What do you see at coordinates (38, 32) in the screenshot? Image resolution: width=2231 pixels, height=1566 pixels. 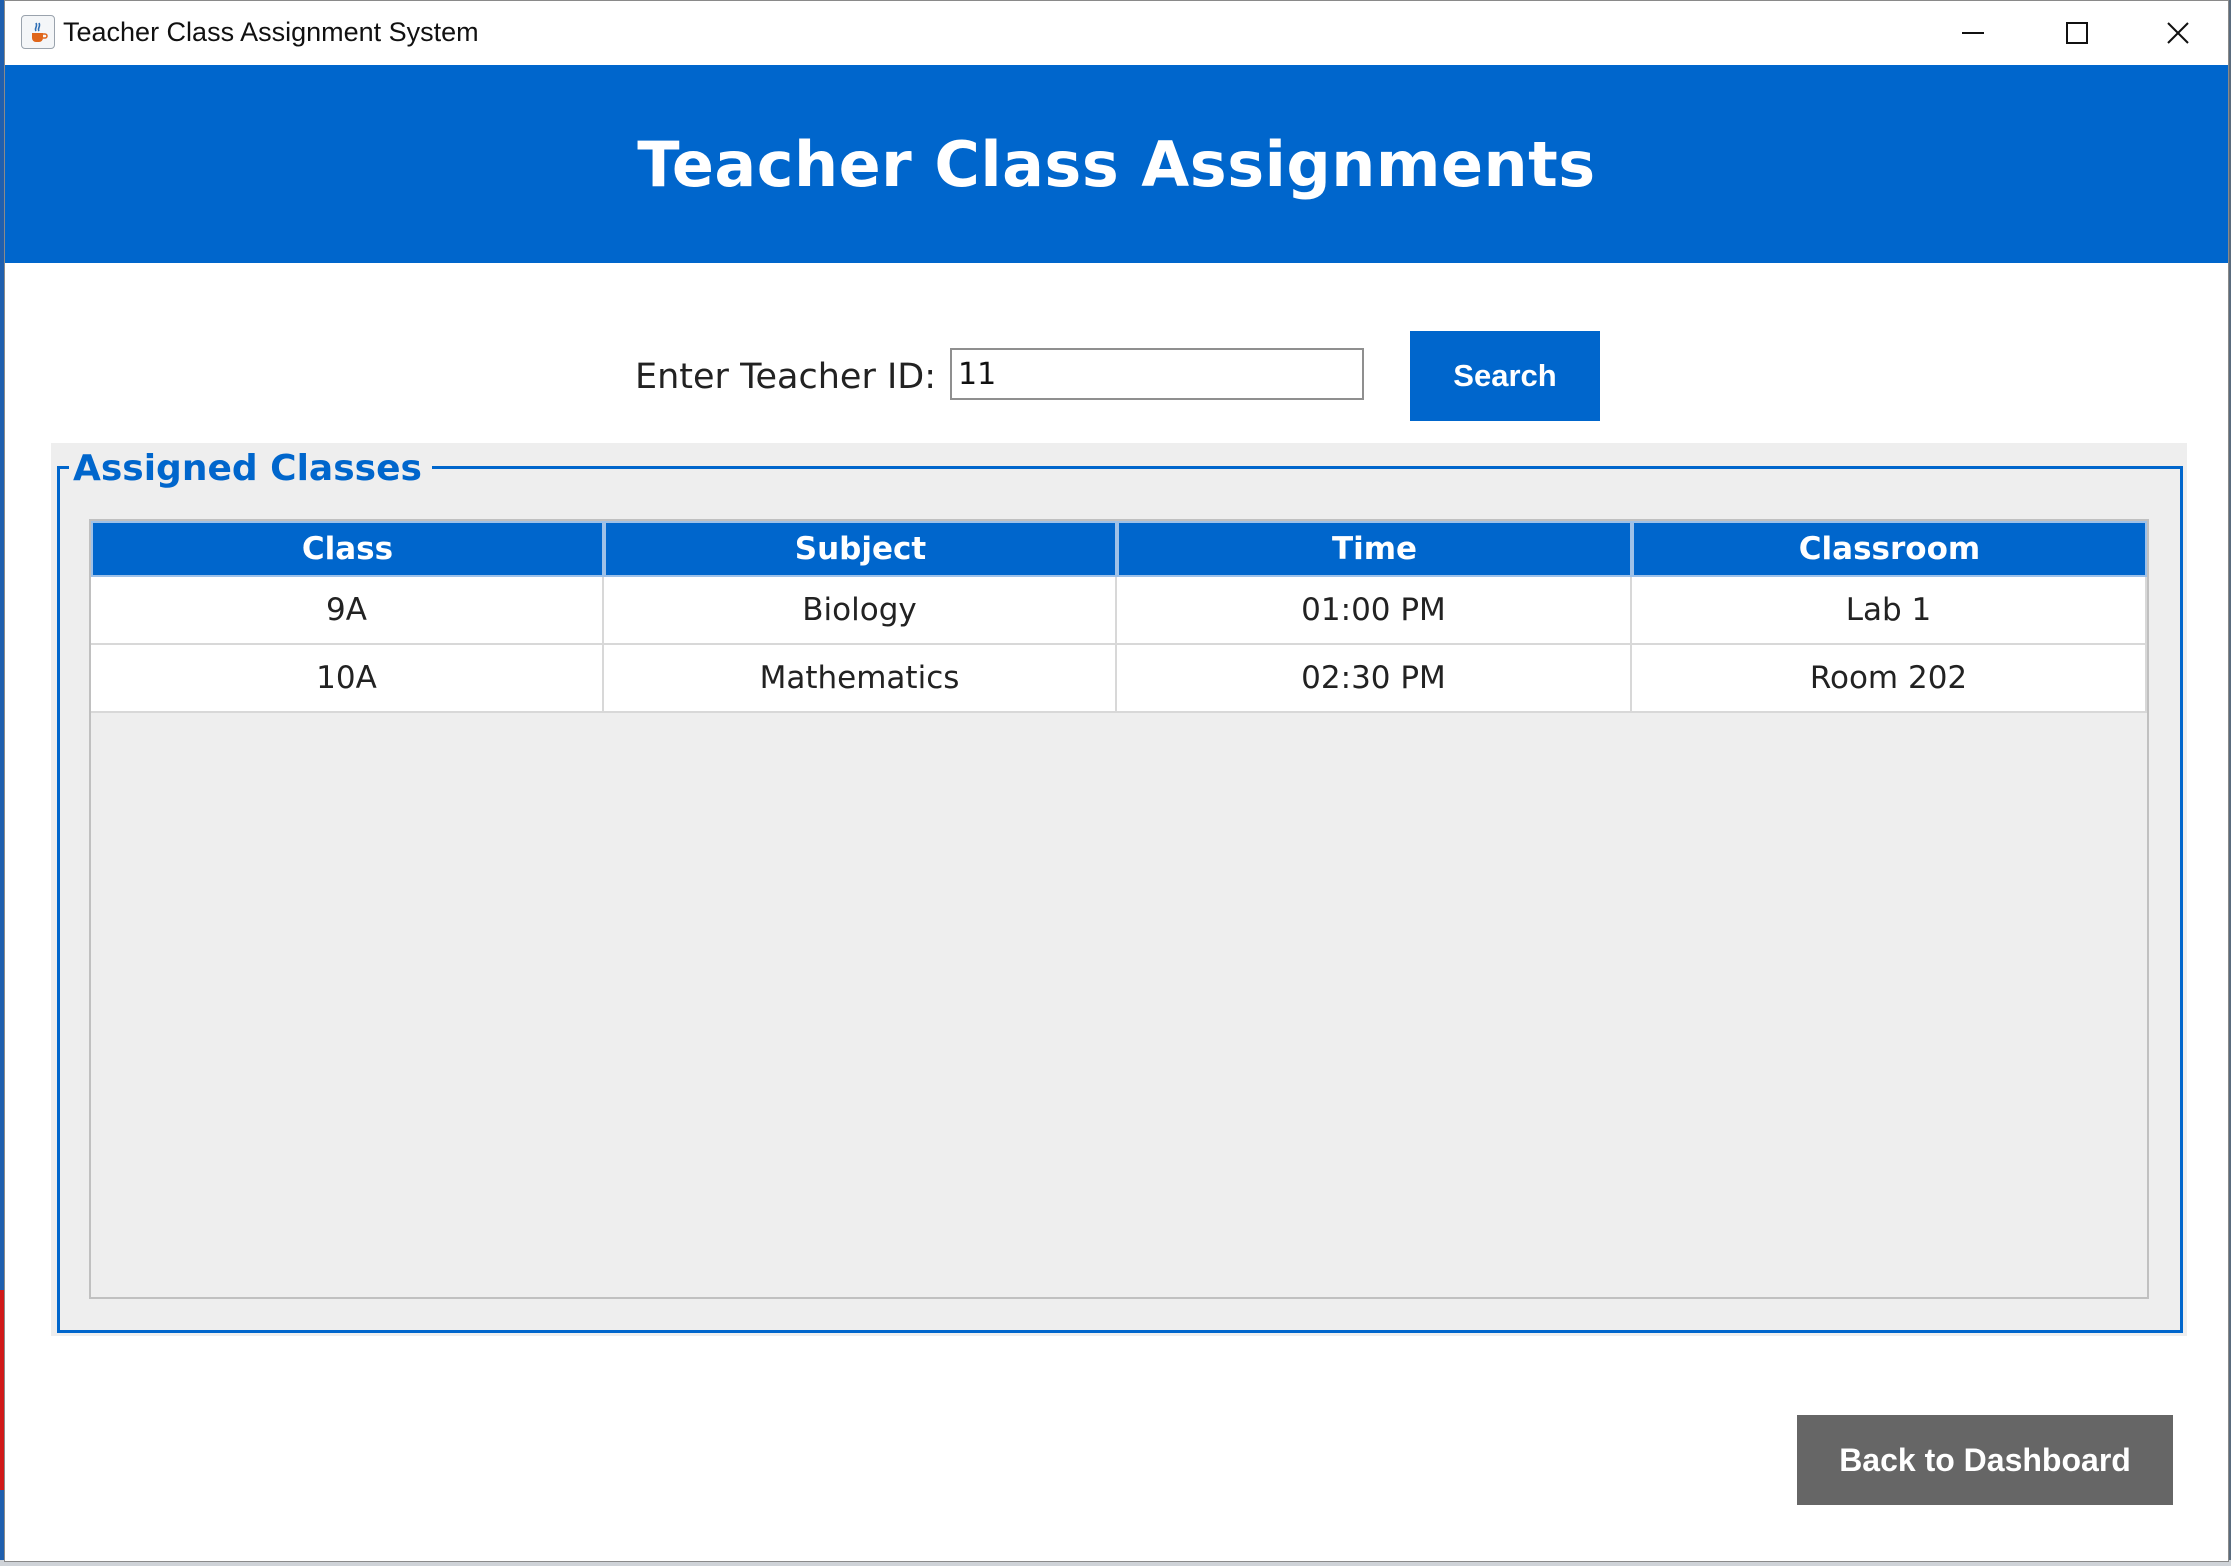 I see `java-cup-icon` at bounding box center [38, 32].